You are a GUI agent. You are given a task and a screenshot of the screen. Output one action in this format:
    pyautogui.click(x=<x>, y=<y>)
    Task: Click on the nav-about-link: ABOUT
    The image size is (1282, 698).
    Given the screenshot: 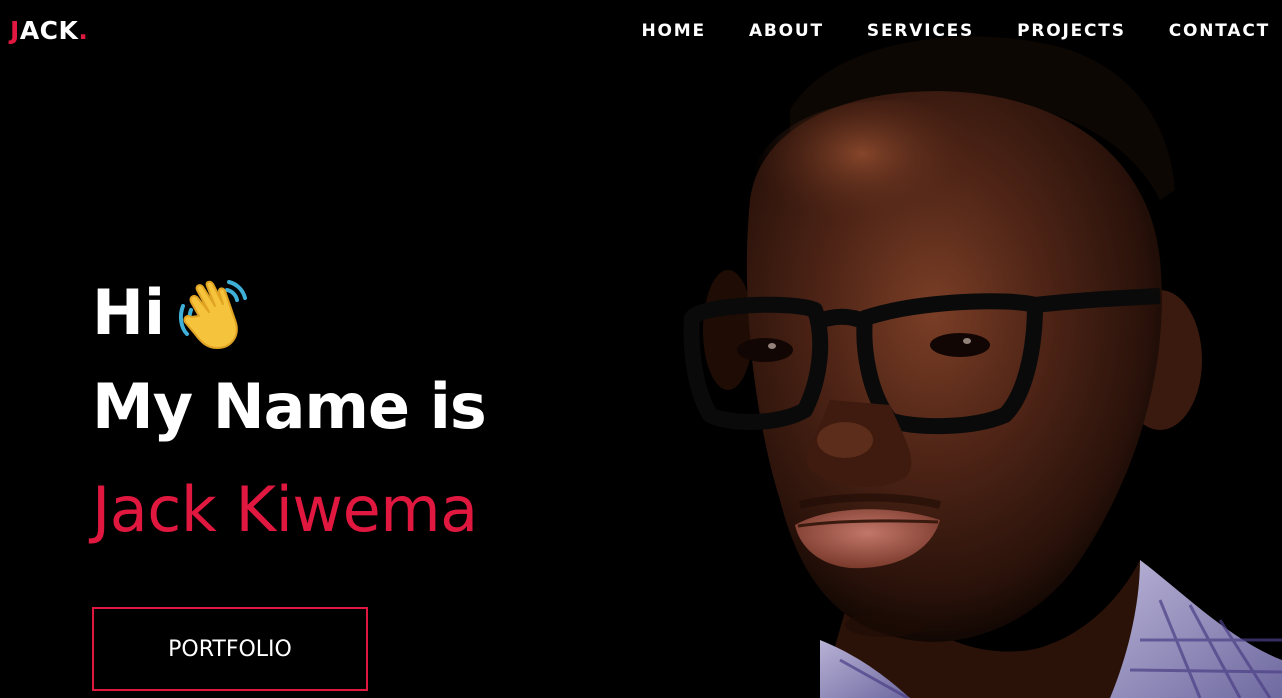 What is the action you would take?
    pyautogui.click(x=786, y=31)
    